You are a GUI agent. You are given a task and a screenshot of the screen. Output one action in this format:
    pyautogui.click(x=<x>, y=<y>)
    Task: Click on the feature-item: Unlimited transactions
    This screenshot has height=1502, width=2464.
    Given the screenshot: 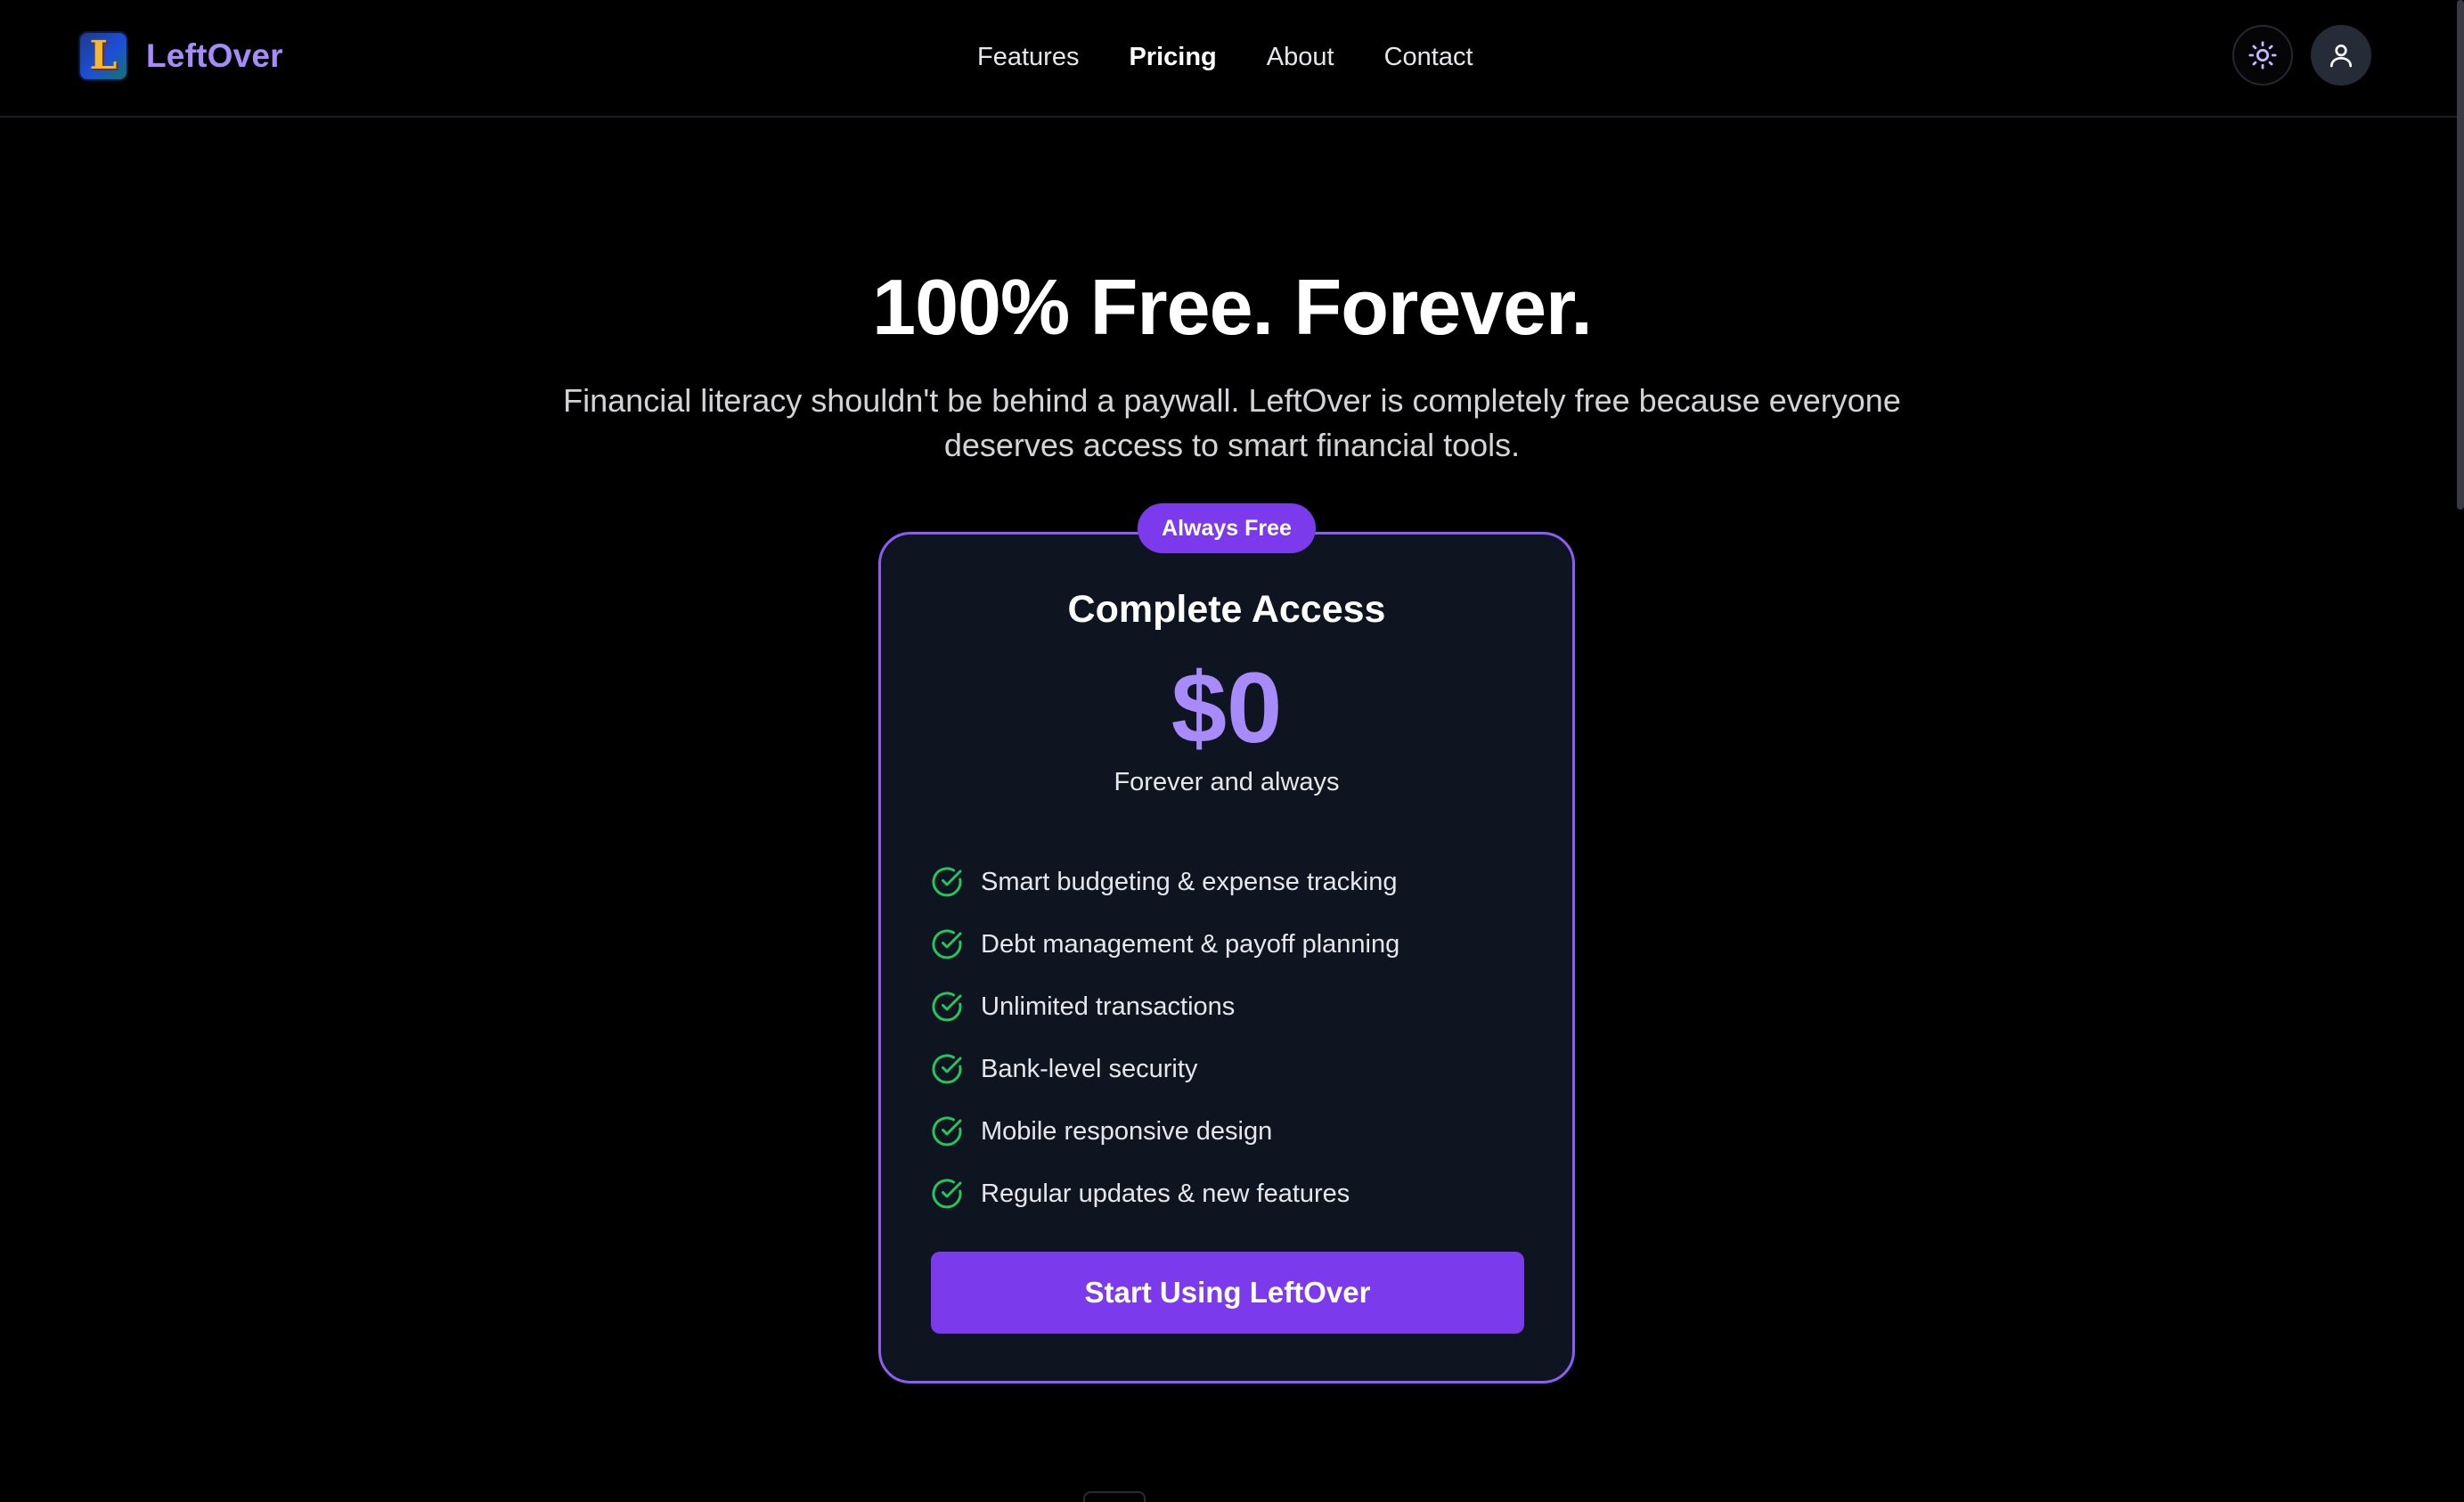 What is the action you would take?
    pyautogui.click(x=1165, y=1006)
    